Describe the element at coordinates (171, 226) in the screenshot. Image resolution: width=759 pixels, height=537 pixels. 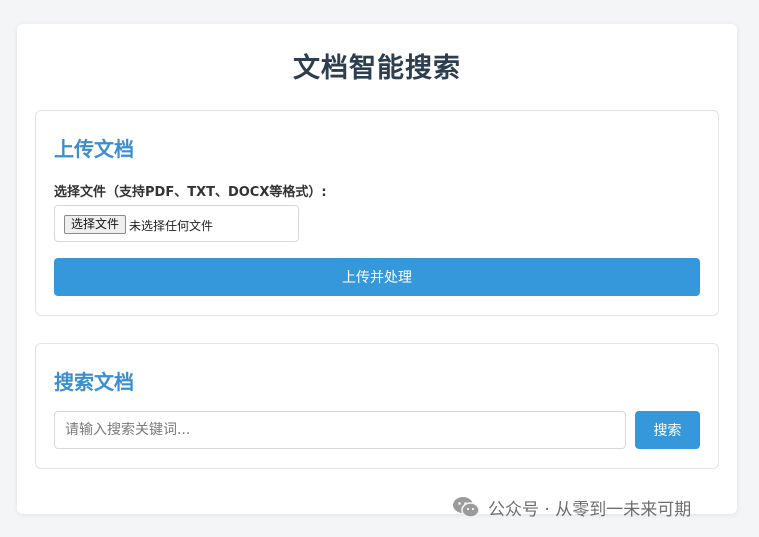
I see `file-status: 未选择任何文件` at that location.